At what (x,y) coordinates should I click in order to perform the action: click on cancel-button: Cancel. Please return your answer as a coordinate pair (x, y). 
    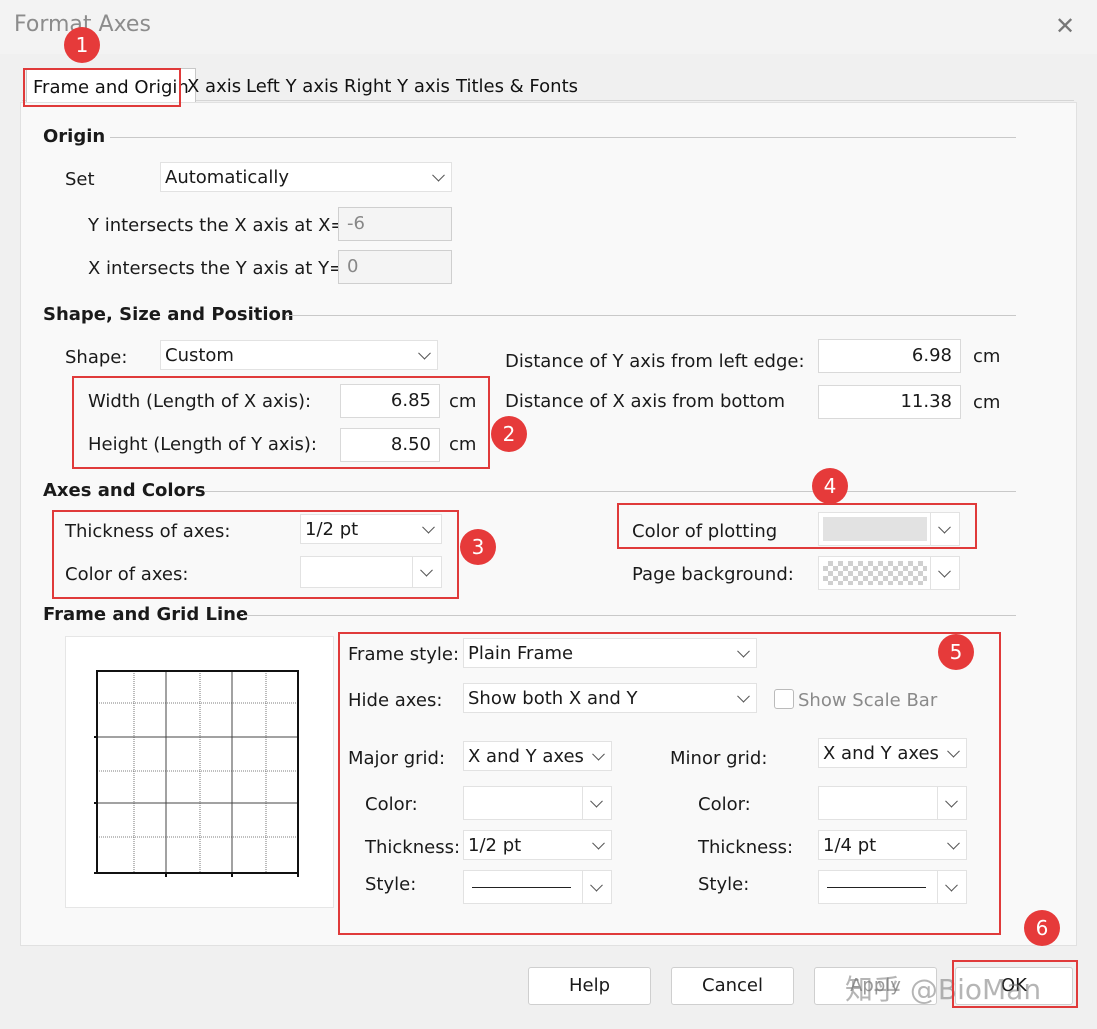
    Looking at the image, I should click on (732, 986).